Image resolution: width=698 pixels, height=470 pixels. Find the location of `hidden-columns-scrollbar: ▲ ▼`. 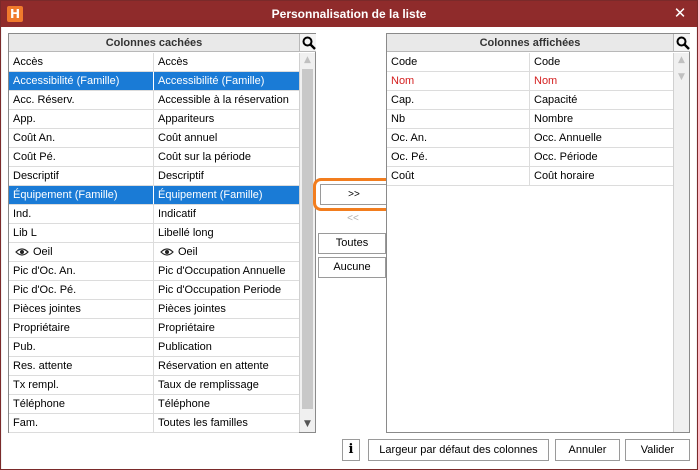

hidden-columns-scrollbar: ▲ ▼ is located at coordinates (307, 242).